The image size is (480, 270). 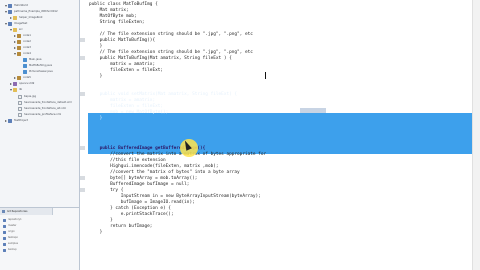 I want to click on repository-row: origin, so click(x=9, y=232).